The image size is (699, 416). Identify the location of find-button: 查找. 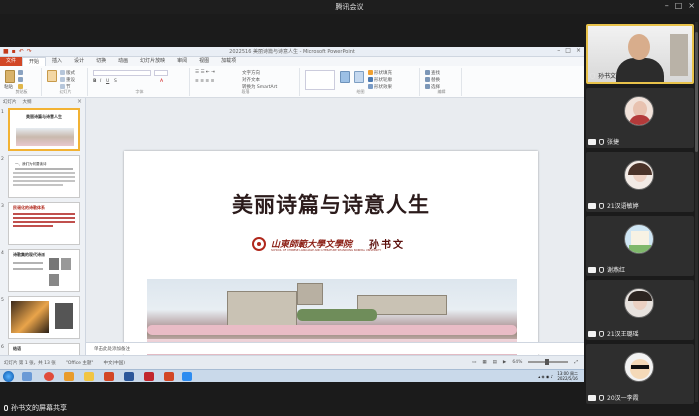
(432, 73).